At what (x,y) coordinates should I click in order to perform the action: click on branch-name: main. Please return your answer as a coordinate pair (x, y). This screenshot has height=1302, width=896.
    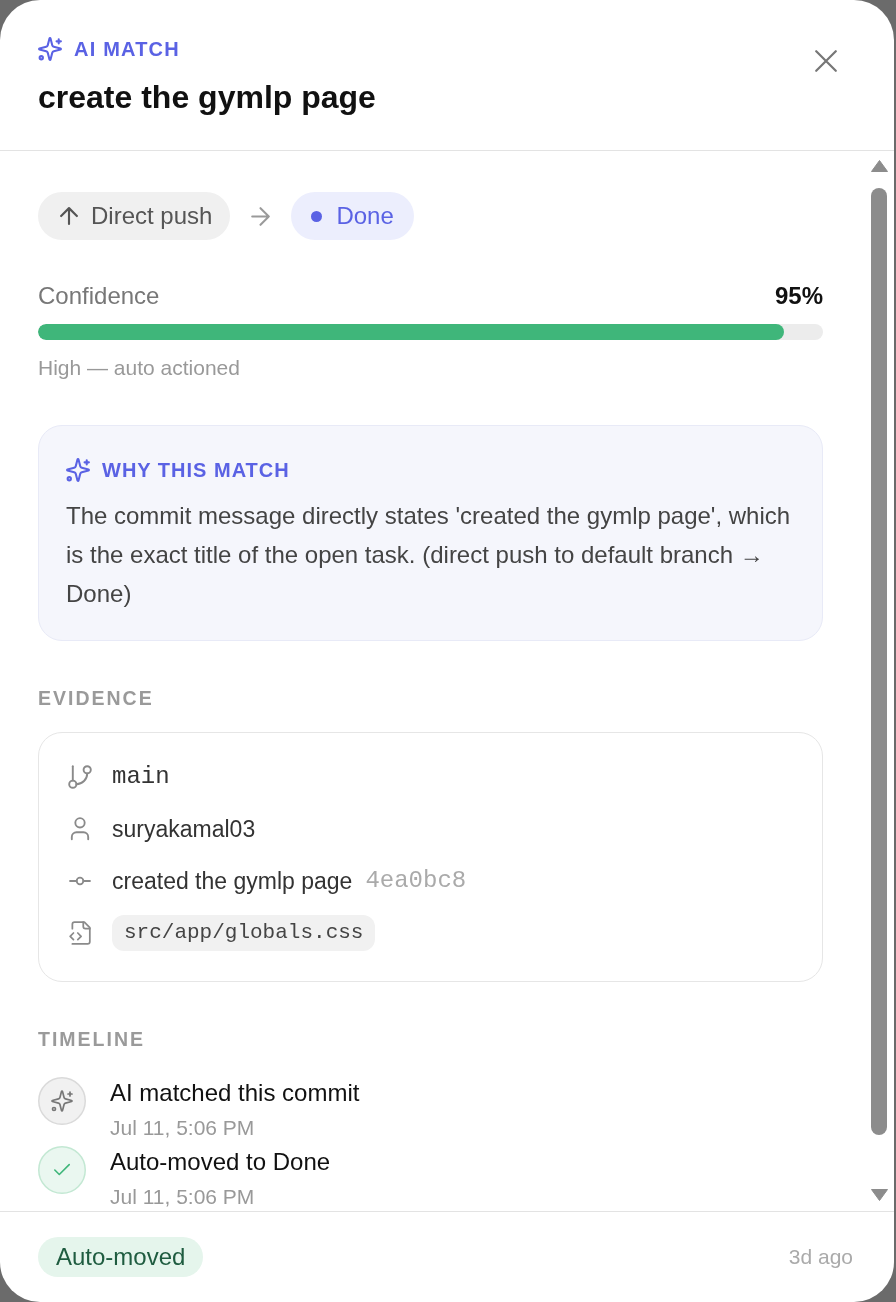
    Looking at the image, I should click on (141, 777).